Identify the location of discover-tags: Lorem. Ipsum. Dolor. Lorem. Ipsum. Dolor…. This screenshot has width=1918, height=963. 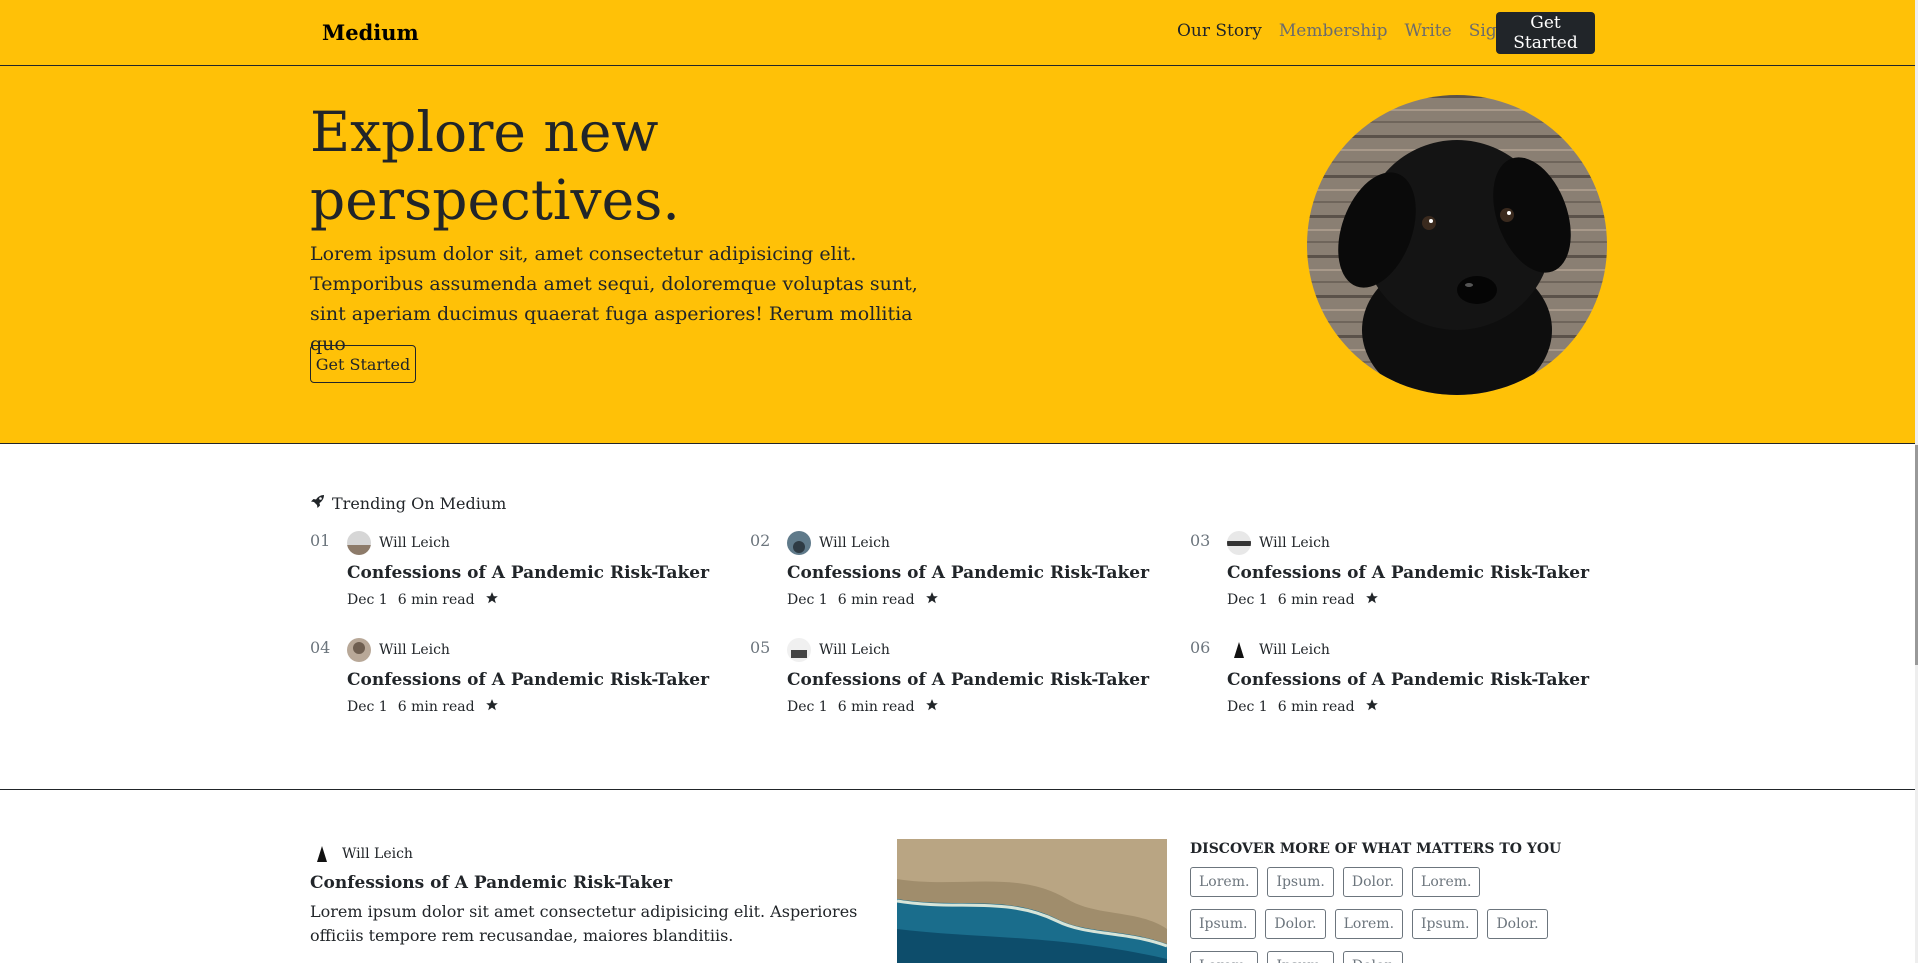
(1370, 915).